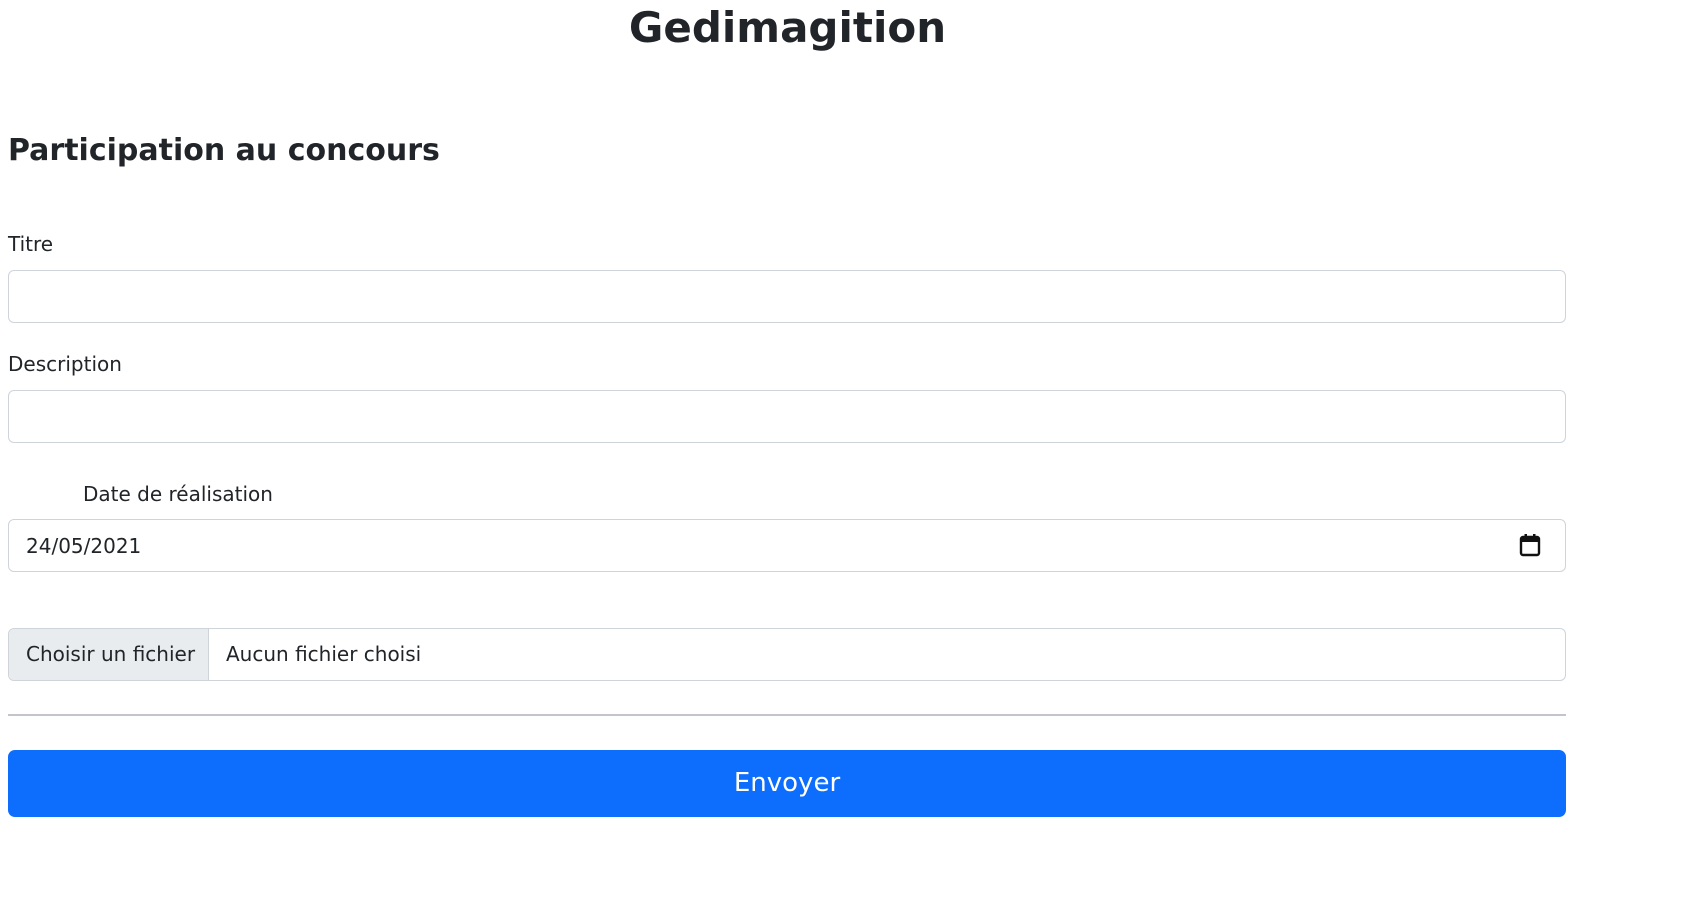  I want to click on calendar-icon, so click(1530, 545).